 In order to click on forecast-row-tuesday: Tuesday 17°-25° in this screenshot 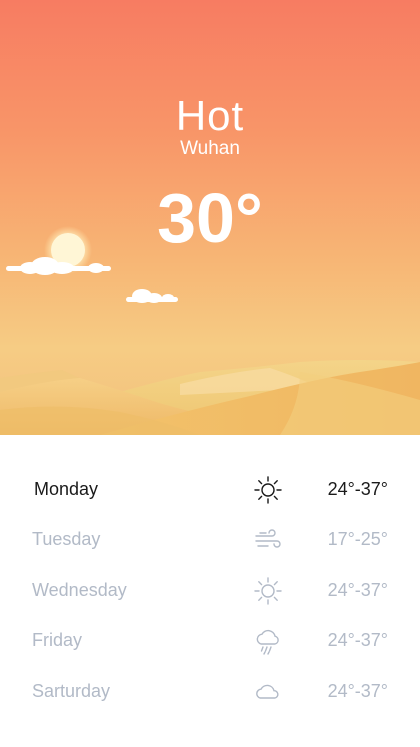, I will do `click(210, 540)`.